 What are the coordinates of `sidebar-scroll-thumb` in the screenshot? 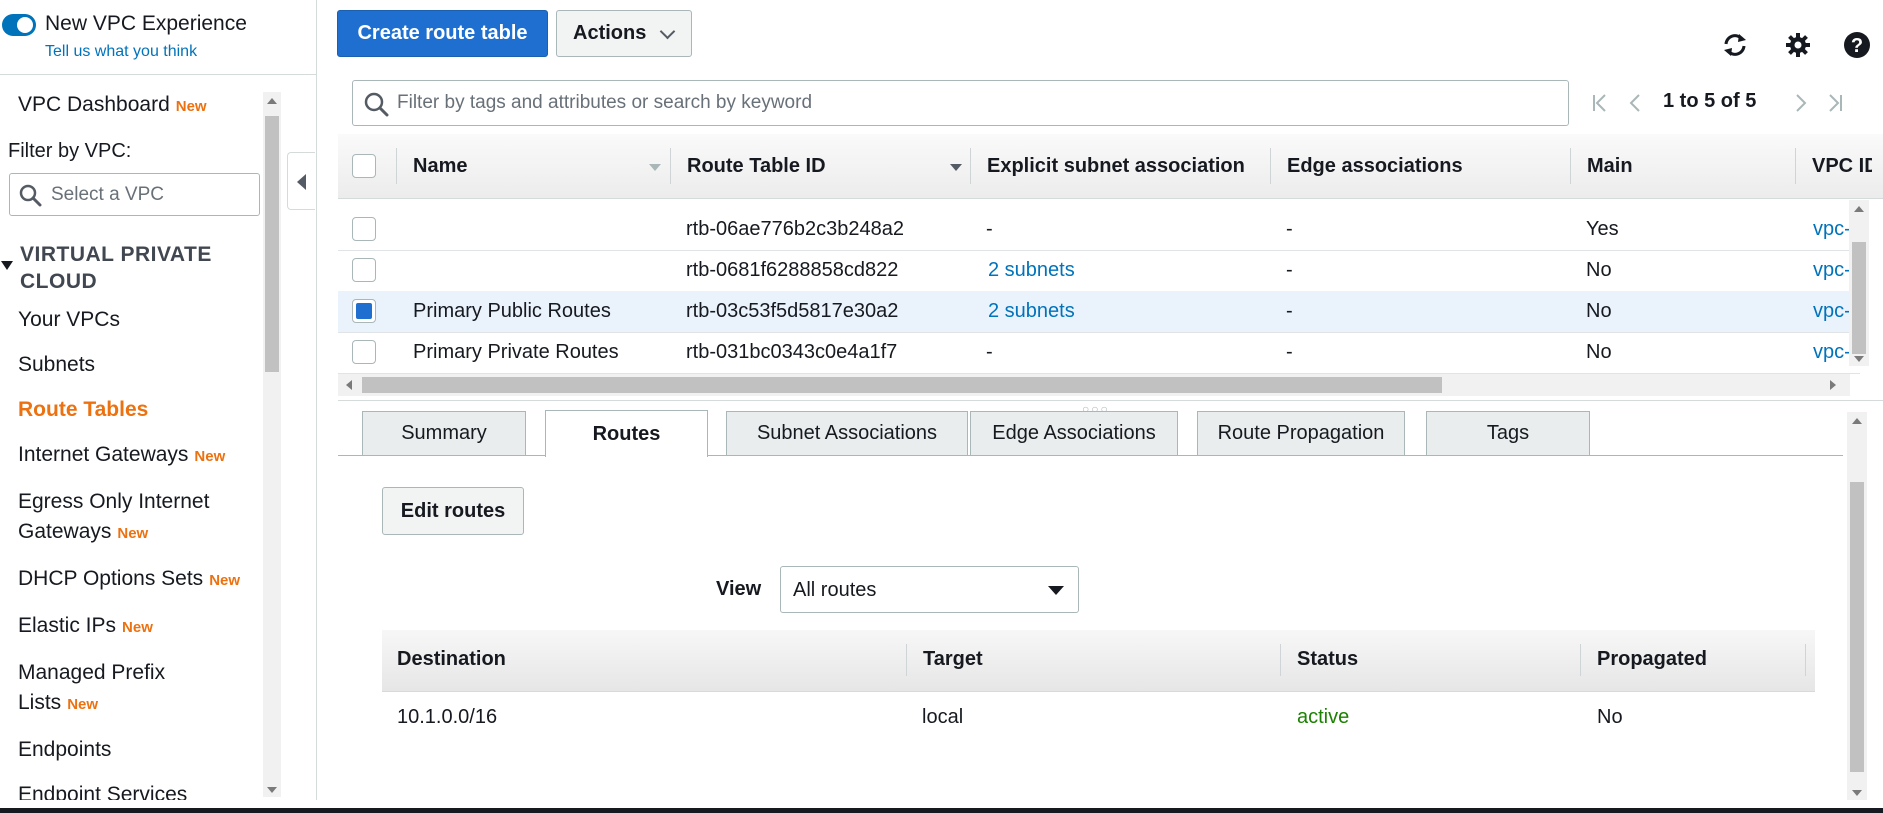 It's located at (272, 244).